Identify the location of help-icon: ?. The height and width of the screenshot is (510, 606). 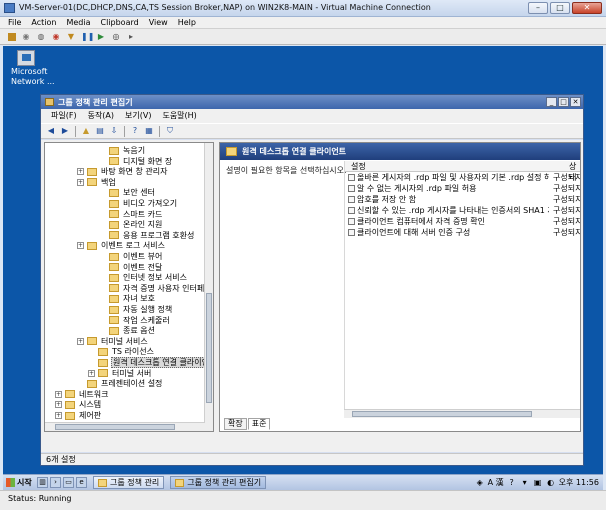
(135, 131).